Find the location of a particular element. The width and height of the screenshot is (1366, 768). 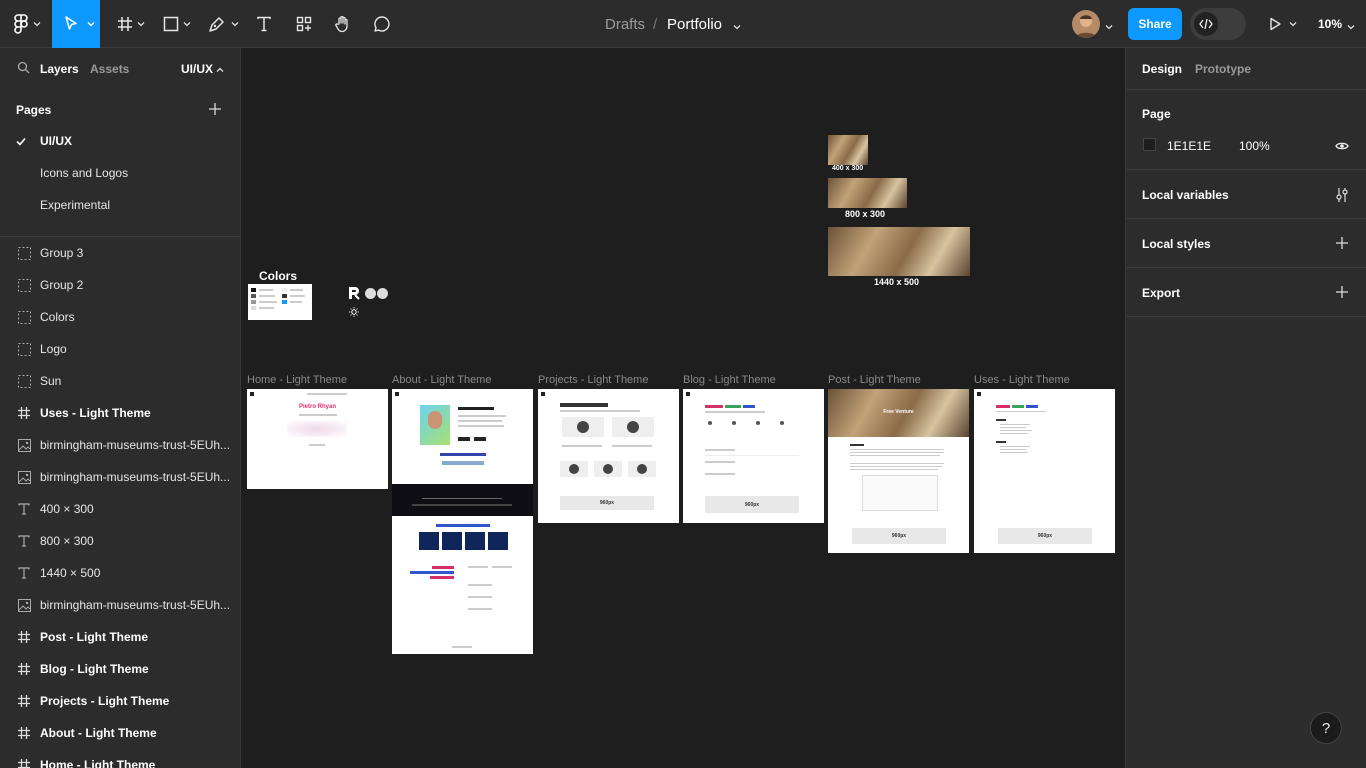

search-icon is located at coordinates (23, 70).